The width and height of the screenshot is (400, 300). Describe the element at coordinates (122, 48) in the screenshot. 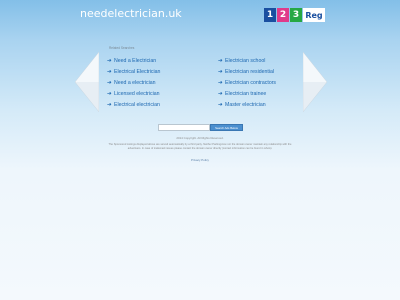

I see `related-searches-label: Related Searches` at that location.